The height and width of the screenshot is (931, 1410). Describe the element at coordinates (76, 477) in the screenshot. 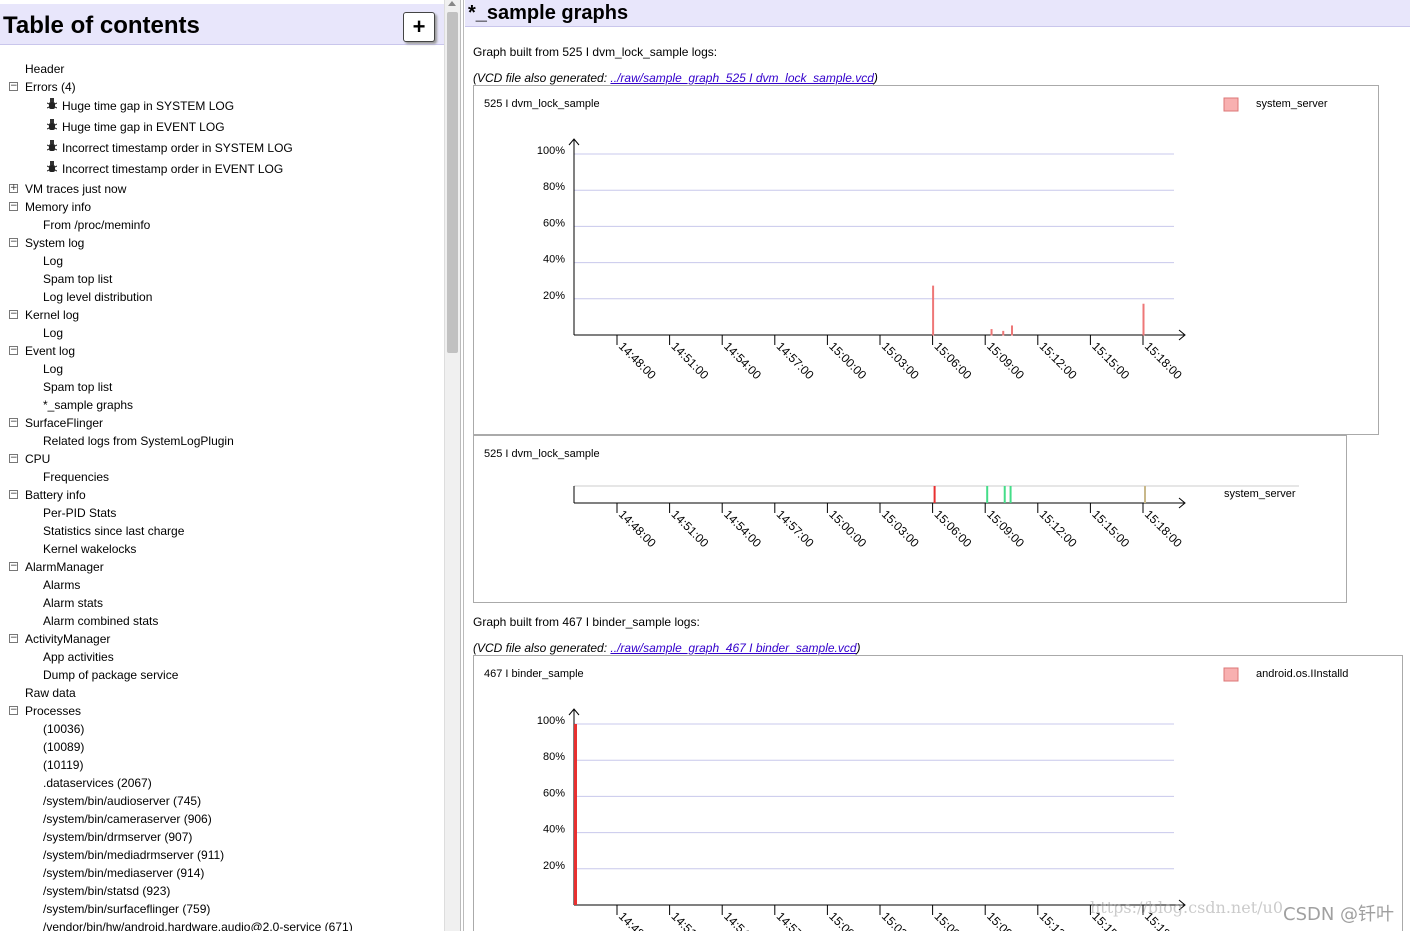

I see `toc-item-label: Frequencies` at that location.